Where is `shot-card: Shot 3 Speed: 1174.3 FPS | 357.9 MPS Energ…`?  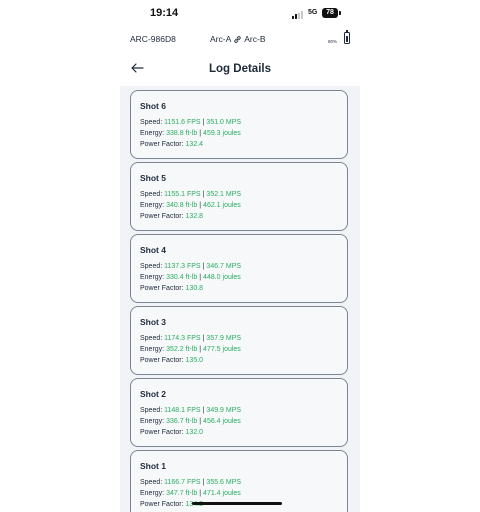
shot-card: Shot 3 Speed: 1174.3 FPS | 357.9 MPS Energ… is located at coordinates (239, 340).